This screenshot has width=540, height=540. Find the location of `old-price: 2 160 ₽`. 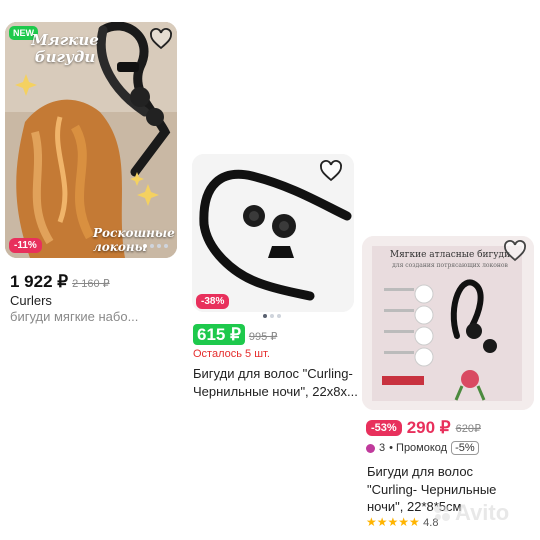

old-price: 2 160 ₽ is located at coordinates (91, 284).